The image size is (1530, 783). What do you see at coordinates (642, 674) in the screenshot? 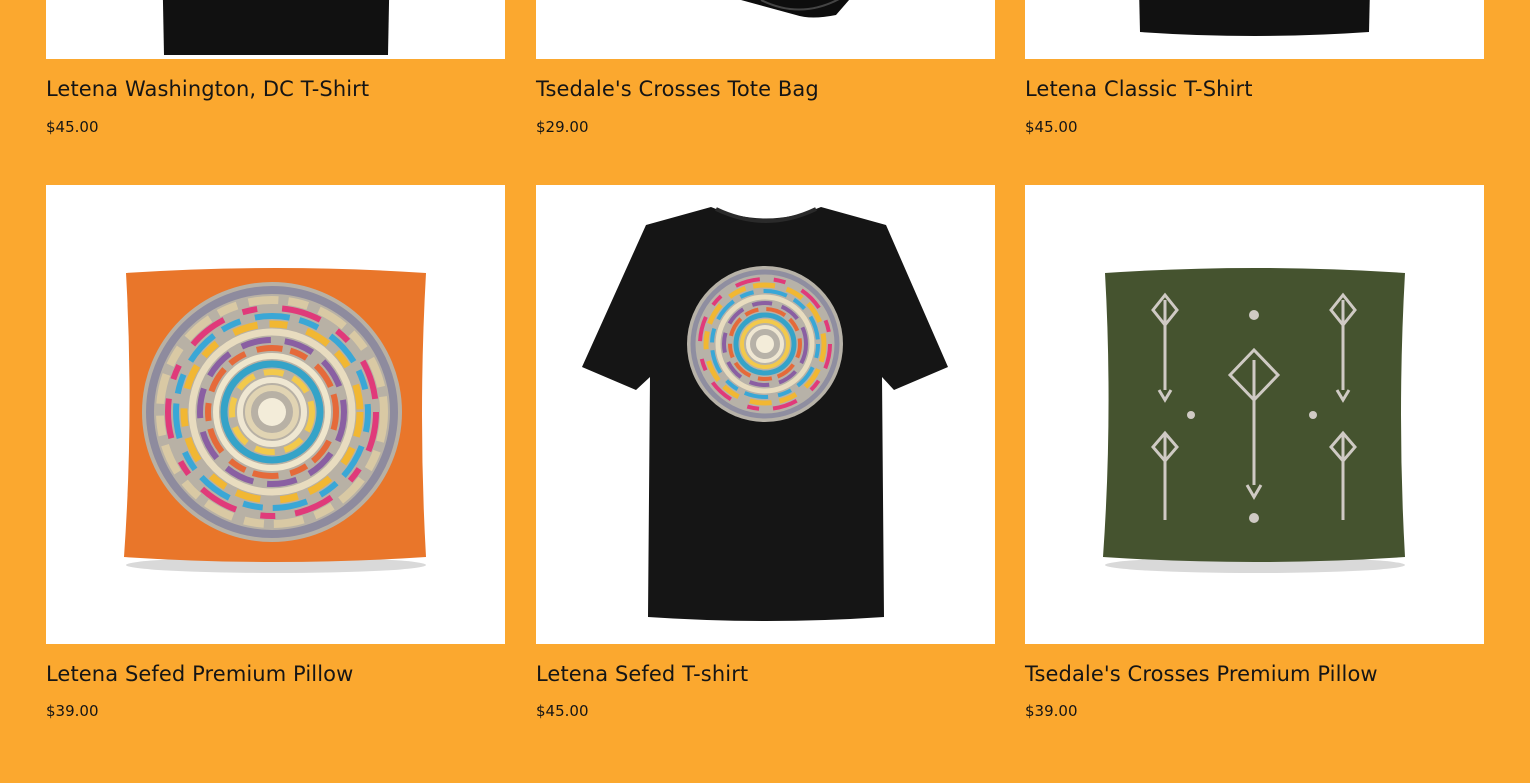
I see `product-title: Letena Sefed T-shirt` at bounding box center [642, 674].